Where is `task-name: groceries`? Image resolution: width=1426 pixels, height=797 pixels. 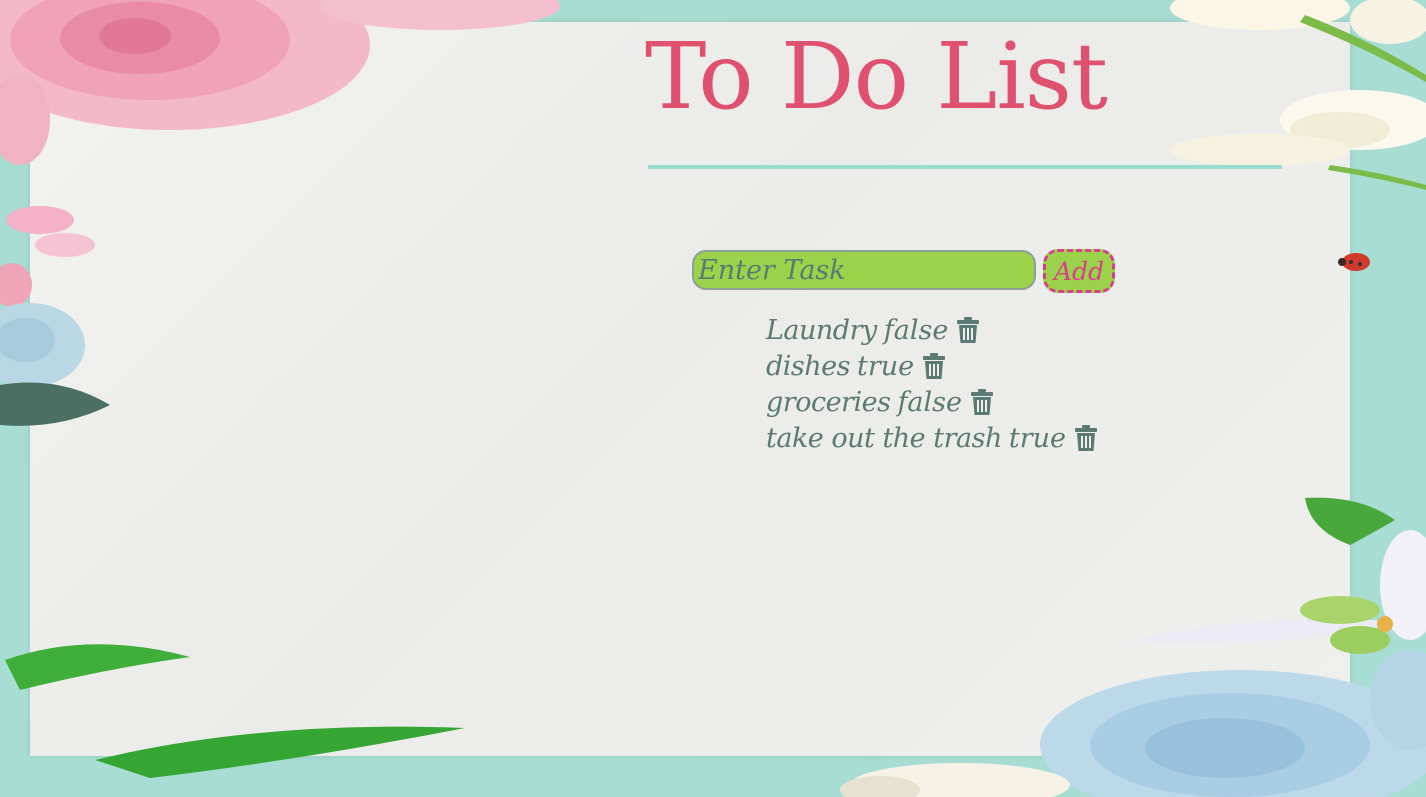
task-name: groceries is located at coordinates (828, 402).